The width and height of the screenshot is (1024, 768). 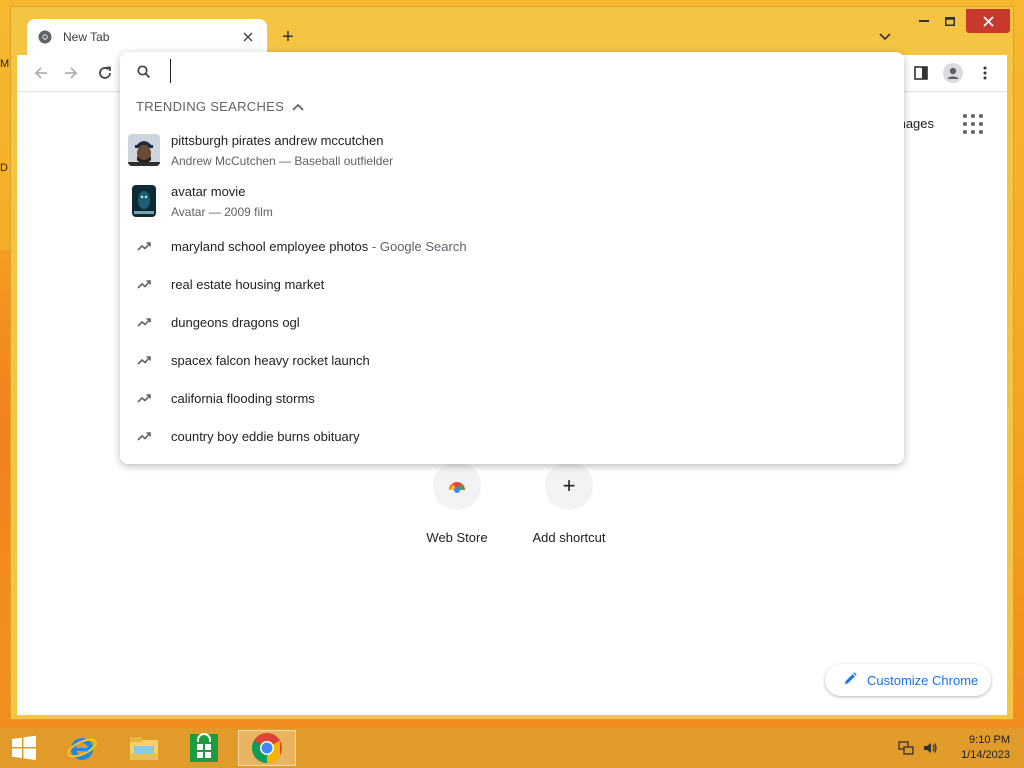 I want to click on shortcut-label: Web Store, so click(x=457, y=537).